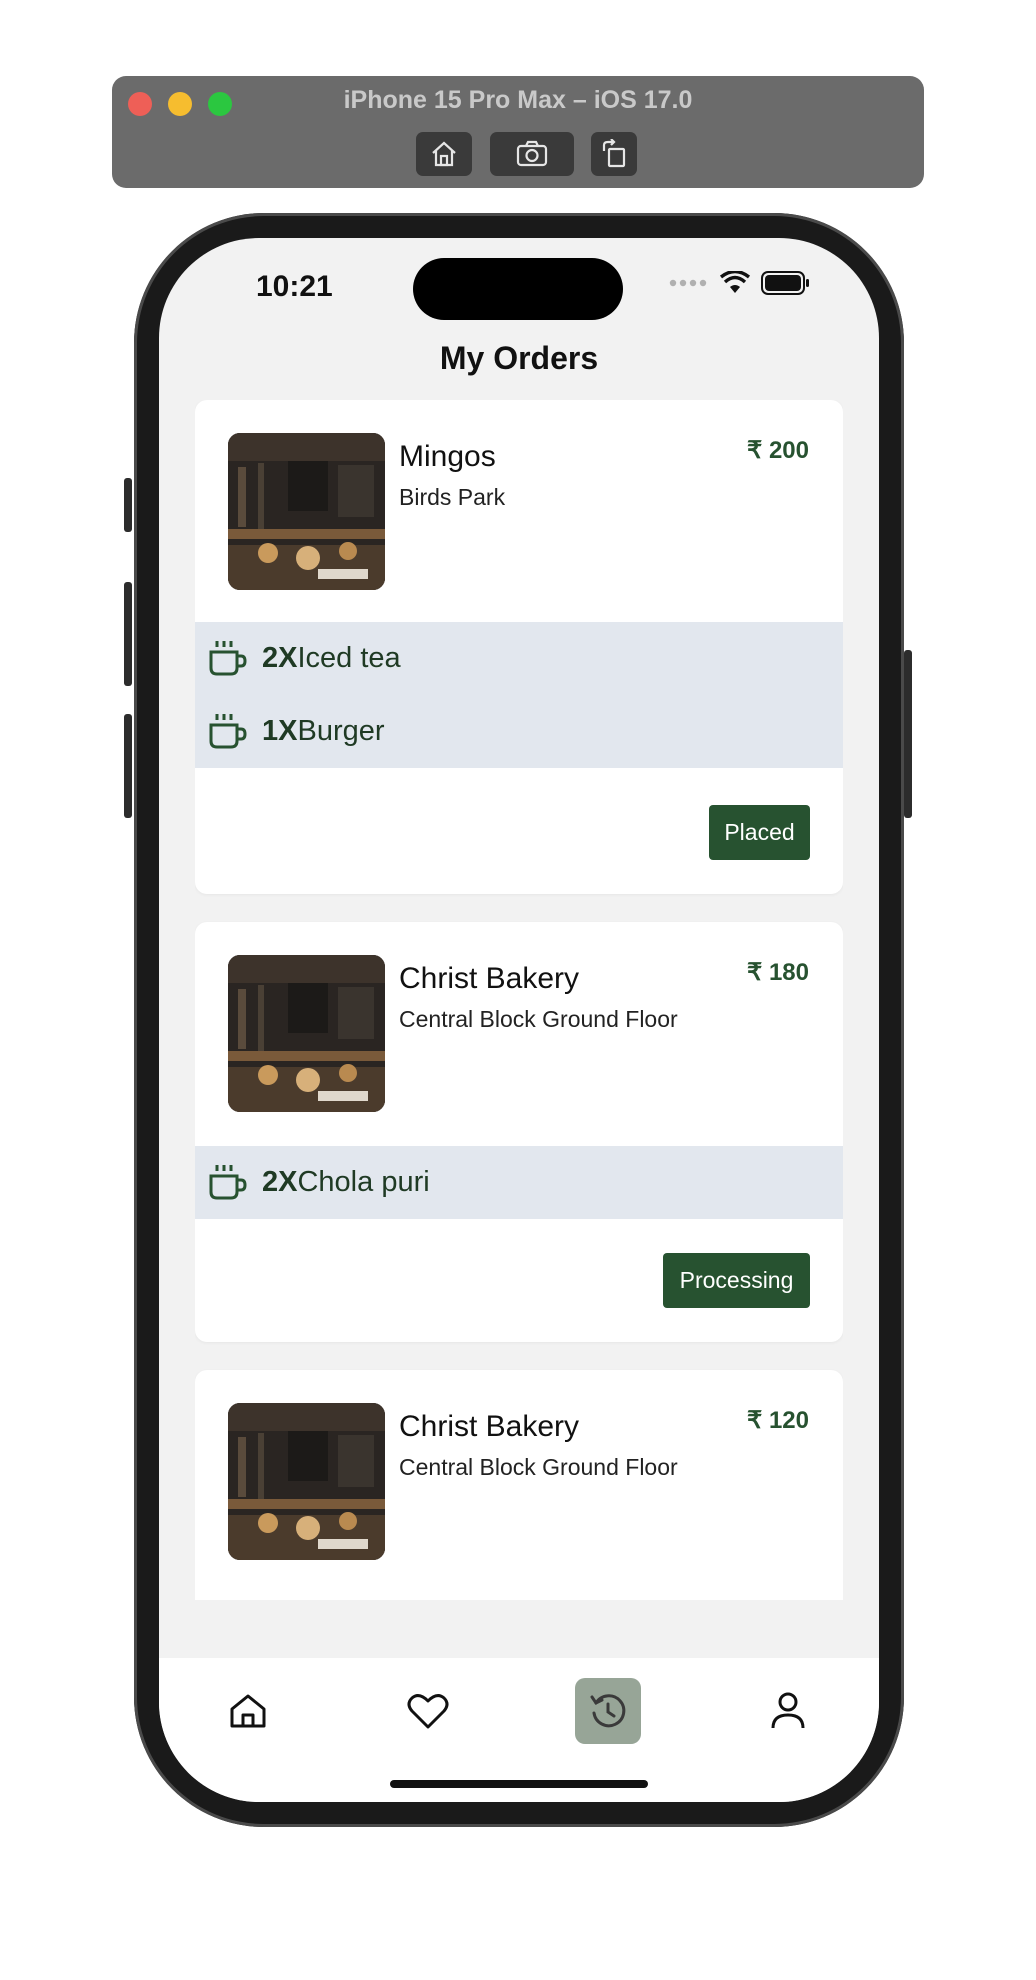 This screenshot has width=1036, height=1980. I want to click on order-price: ₹ 180, so click(778, 972).